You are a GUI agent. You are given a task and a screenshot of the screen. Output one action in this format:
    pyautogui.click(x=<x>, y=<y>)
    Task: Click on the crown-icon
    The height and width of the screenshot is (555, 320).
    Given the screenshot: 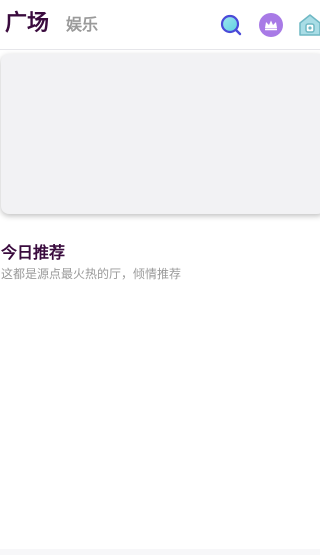 What is the action you would take?
    pyautogui.click(x=271, y=25)
    